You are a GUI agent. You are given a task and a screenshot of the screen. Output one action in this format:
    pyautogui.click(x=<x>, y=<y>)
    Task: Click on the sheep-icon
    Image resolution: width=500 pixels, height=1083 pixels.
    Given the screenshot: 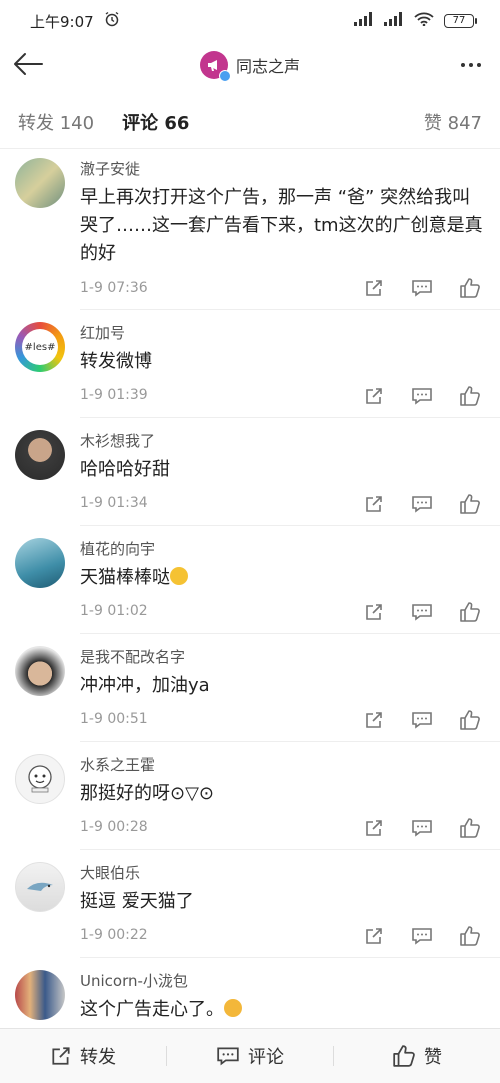 What is the action you would take?
    pyautogui.click(x=40, y=779)
    